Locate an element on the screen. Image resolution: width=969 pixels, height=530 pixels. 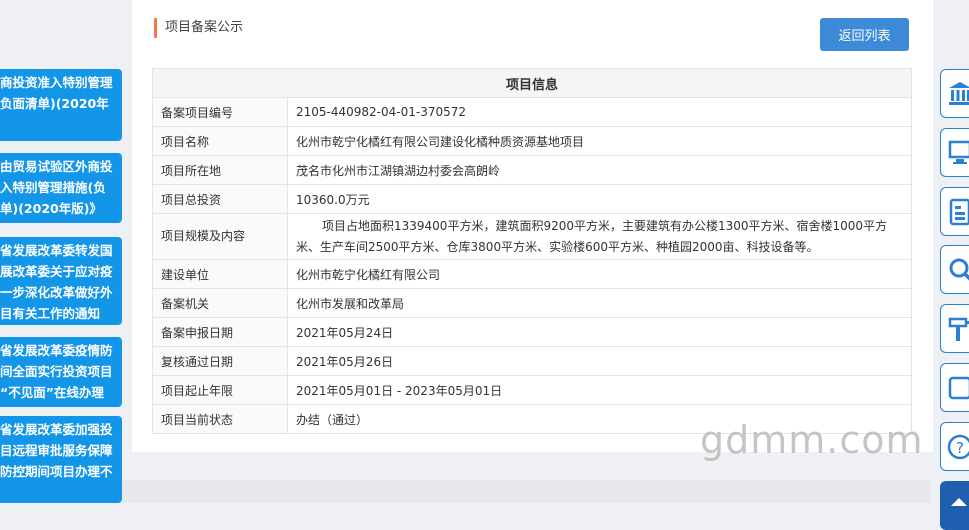
notice-line: 一步深化改革做好外 is located at coordinates (56, 292).